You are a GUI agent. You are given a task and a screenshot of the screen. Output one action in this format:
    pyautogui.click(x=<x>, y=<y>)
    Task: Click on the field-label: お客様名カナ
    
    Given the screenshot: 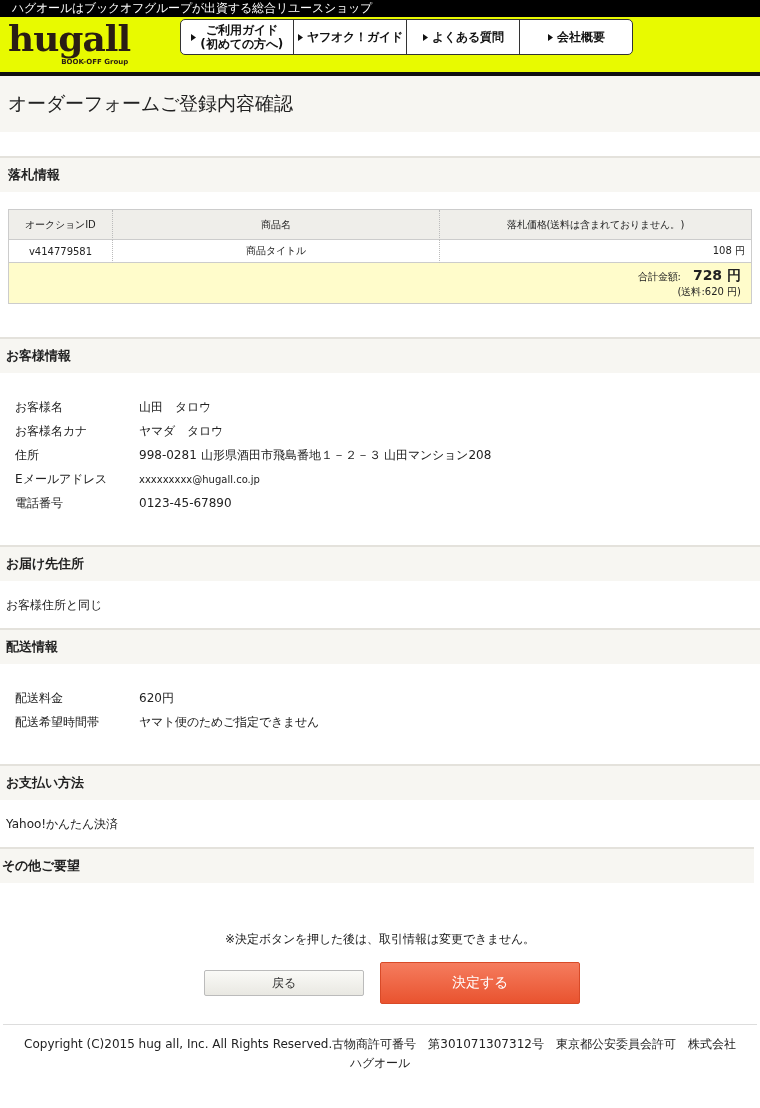 What is the action you would take?
    pyautogui.click(x=51, y=431)
    